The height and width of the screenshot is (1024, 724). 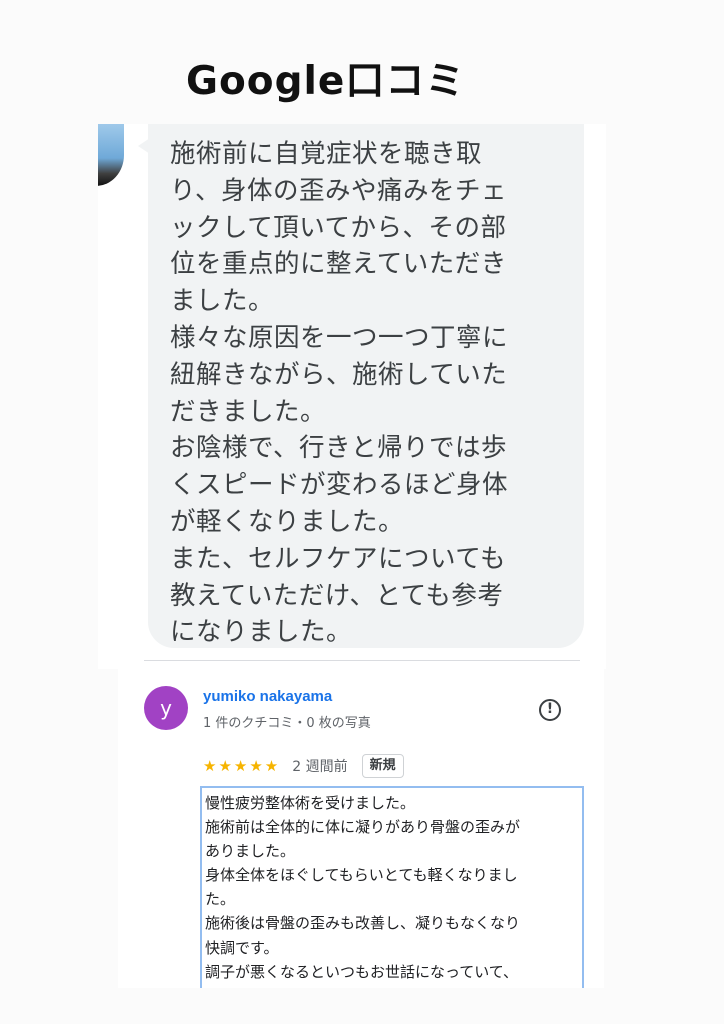 What do you see at coordinates (287, 521) in the screenshot?
I see `bubble-line: が軽くなりました。` at bounding box center [287, 521].